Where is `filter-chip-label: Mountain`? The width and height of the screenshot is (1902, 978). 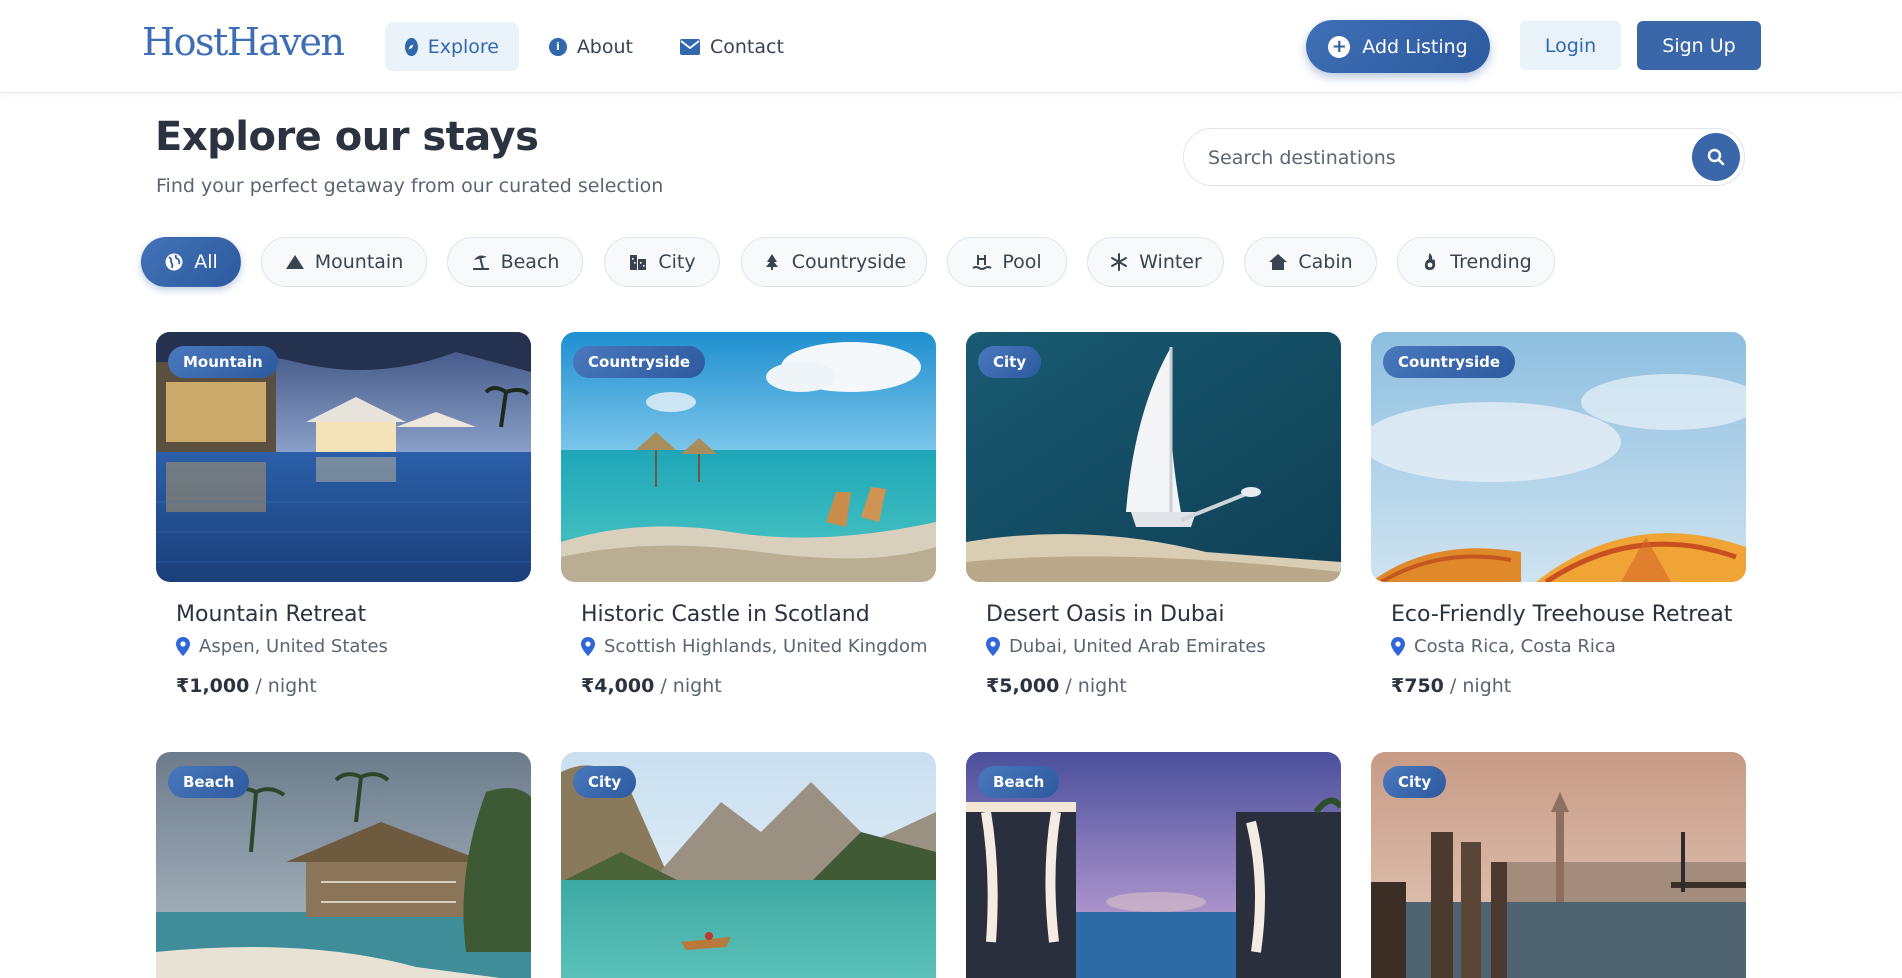 filter-chip-label: Mountain is located at coordinates (359, 262).